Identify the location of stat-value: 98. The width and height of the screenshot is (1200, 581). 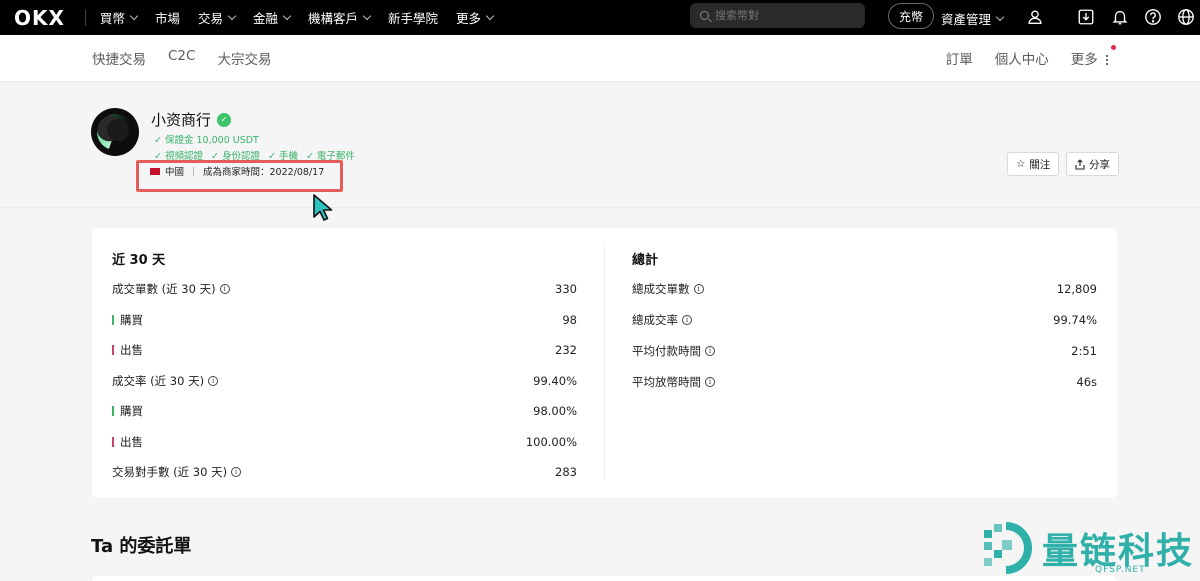
(569, 319).